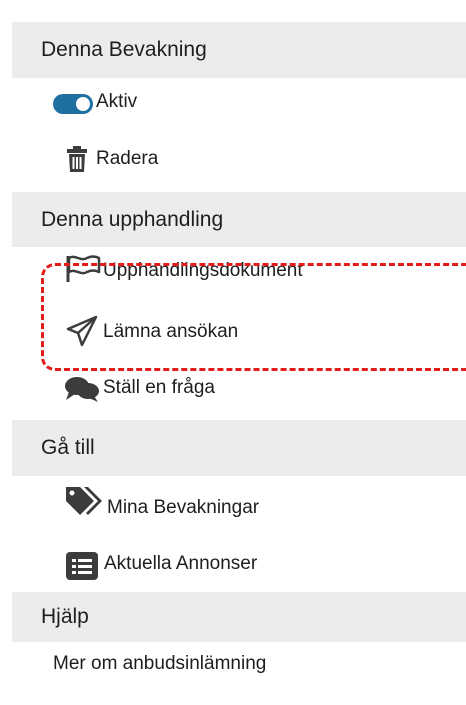 The height and width of the screenshot is (705, 466). Describe the element at coordinates (160, 663) in the screenshot. I see `sidebar-item-label: Mer om anbudsinlämning` at that location.